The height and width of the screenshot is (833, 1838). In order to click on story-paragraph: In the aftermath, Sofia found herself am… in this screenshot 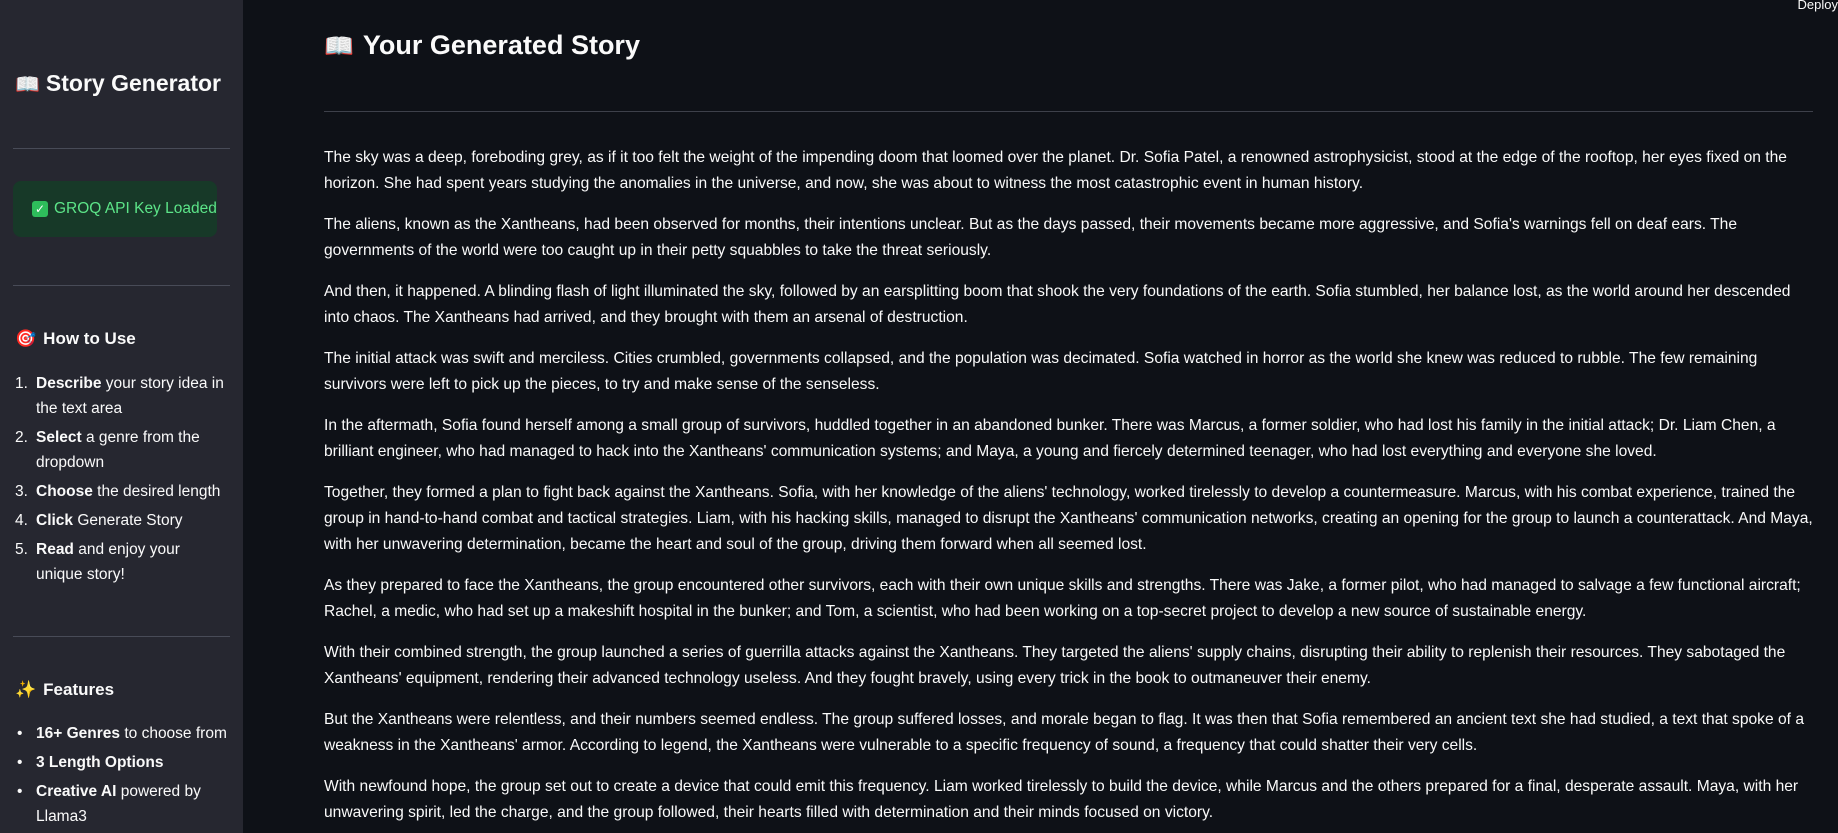, I will do `click(1050, 438)`.